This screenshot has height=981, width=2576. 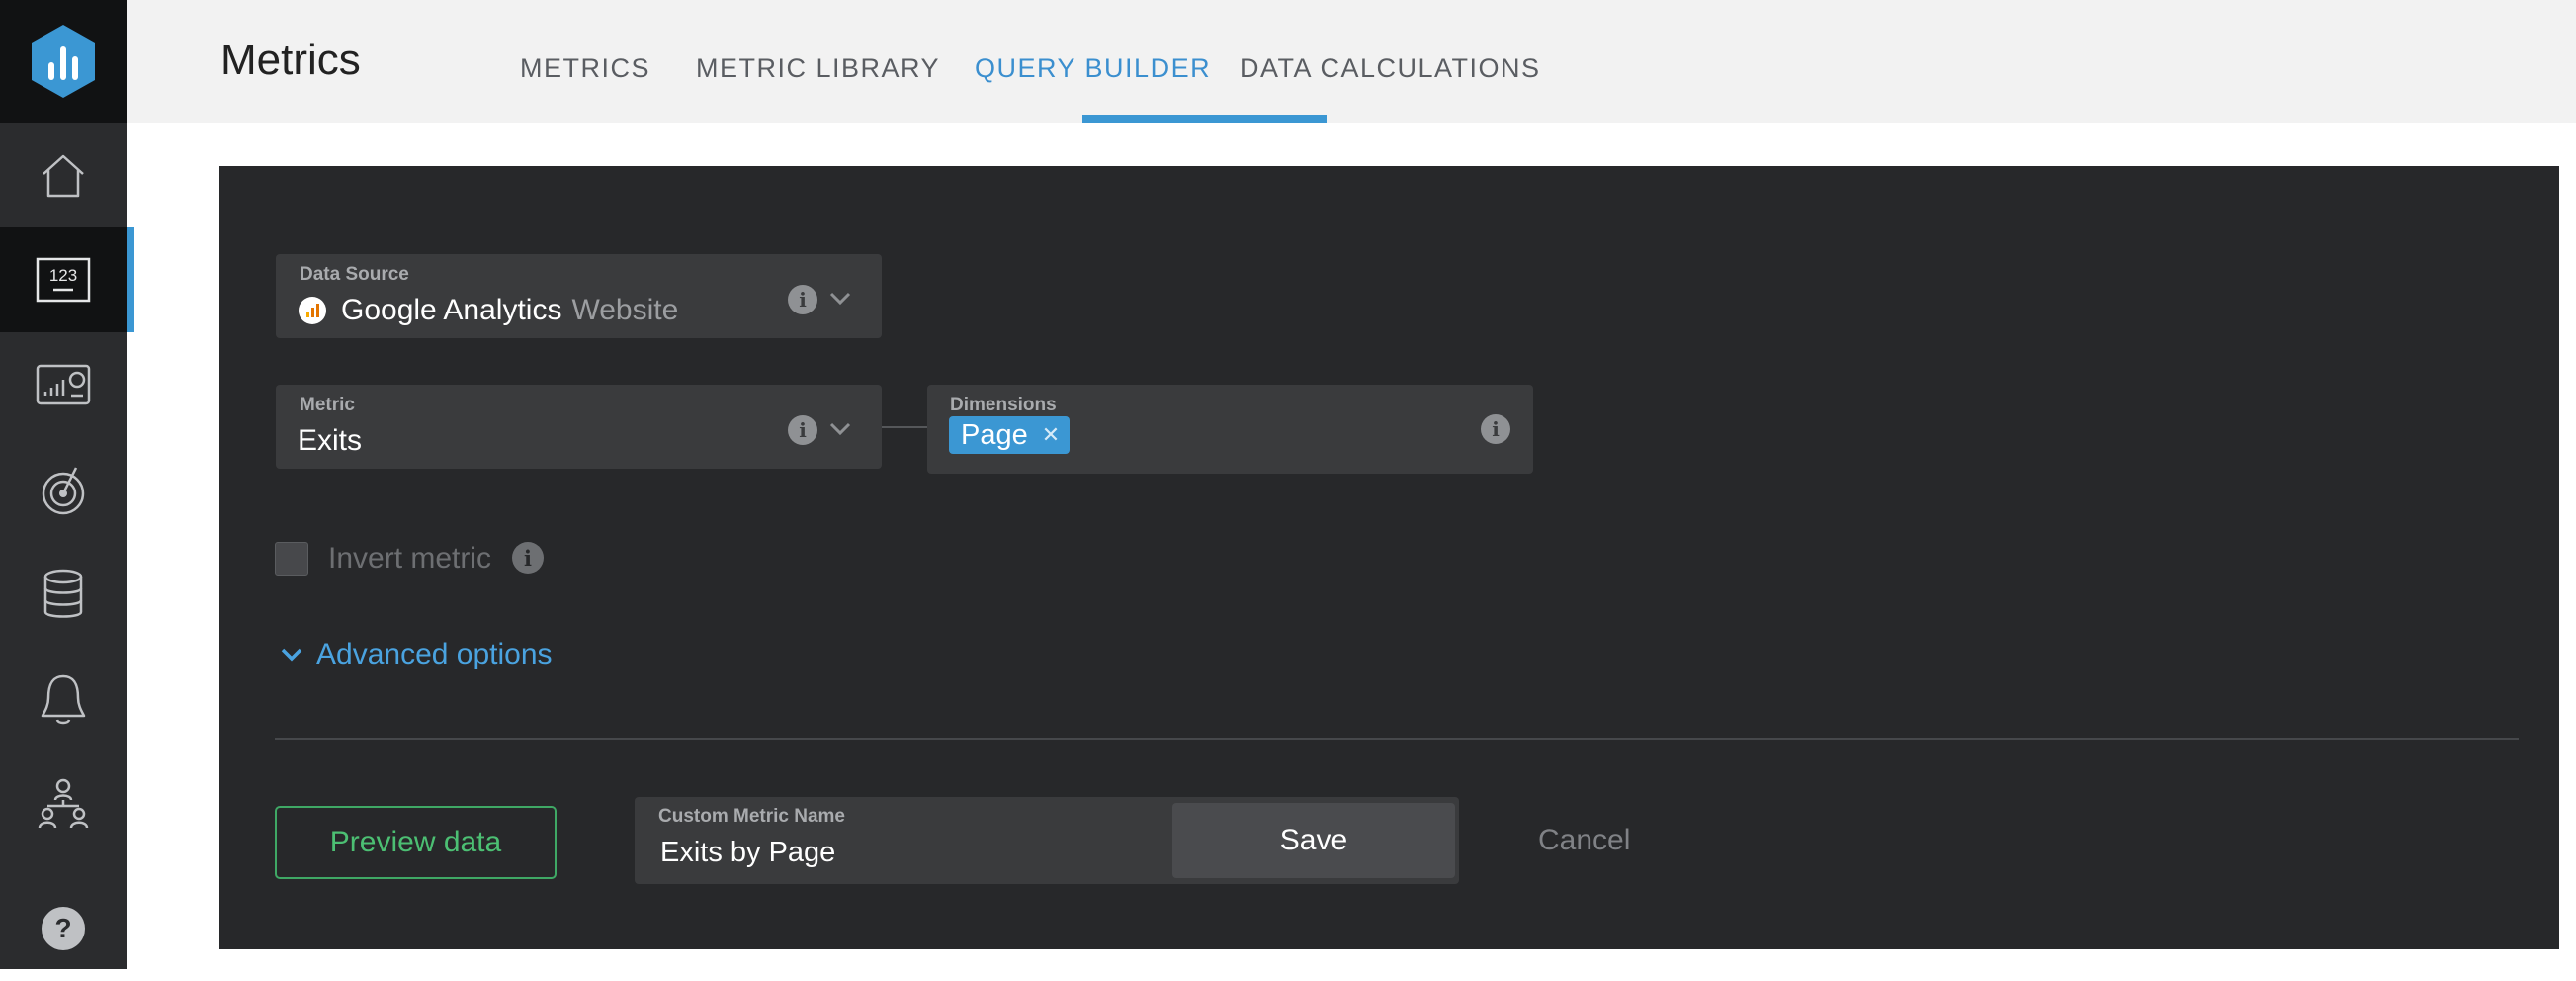 I want to click on dashboard-icon, so click(x=63, y=384).